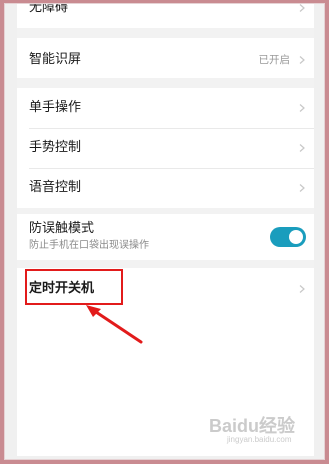 The image size is (329, 464). Describe the element at coordinates (62, 228) in the screenshot. I see `accidental-touch-label: 防误触模式` at that location.